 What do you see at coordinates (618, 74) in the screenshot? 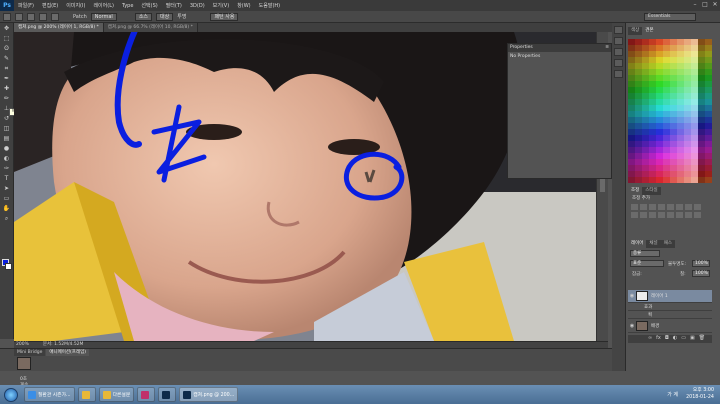
I see `character-panel-icon` at bounding box center [618, 74].